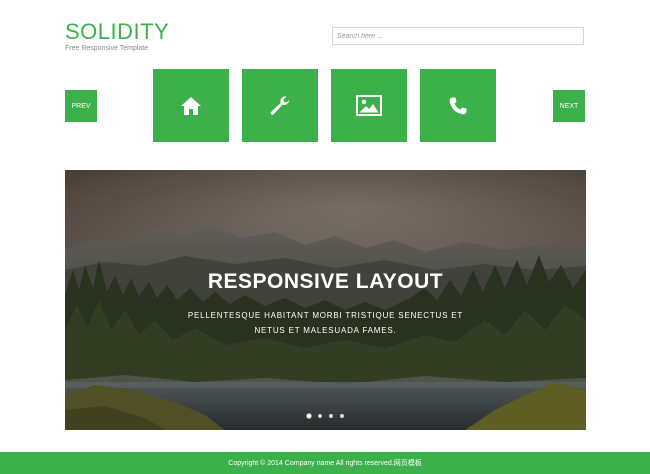 This screenshot has height=474, width=650. I want to click on prev-label: PREV, so click(81, 106).